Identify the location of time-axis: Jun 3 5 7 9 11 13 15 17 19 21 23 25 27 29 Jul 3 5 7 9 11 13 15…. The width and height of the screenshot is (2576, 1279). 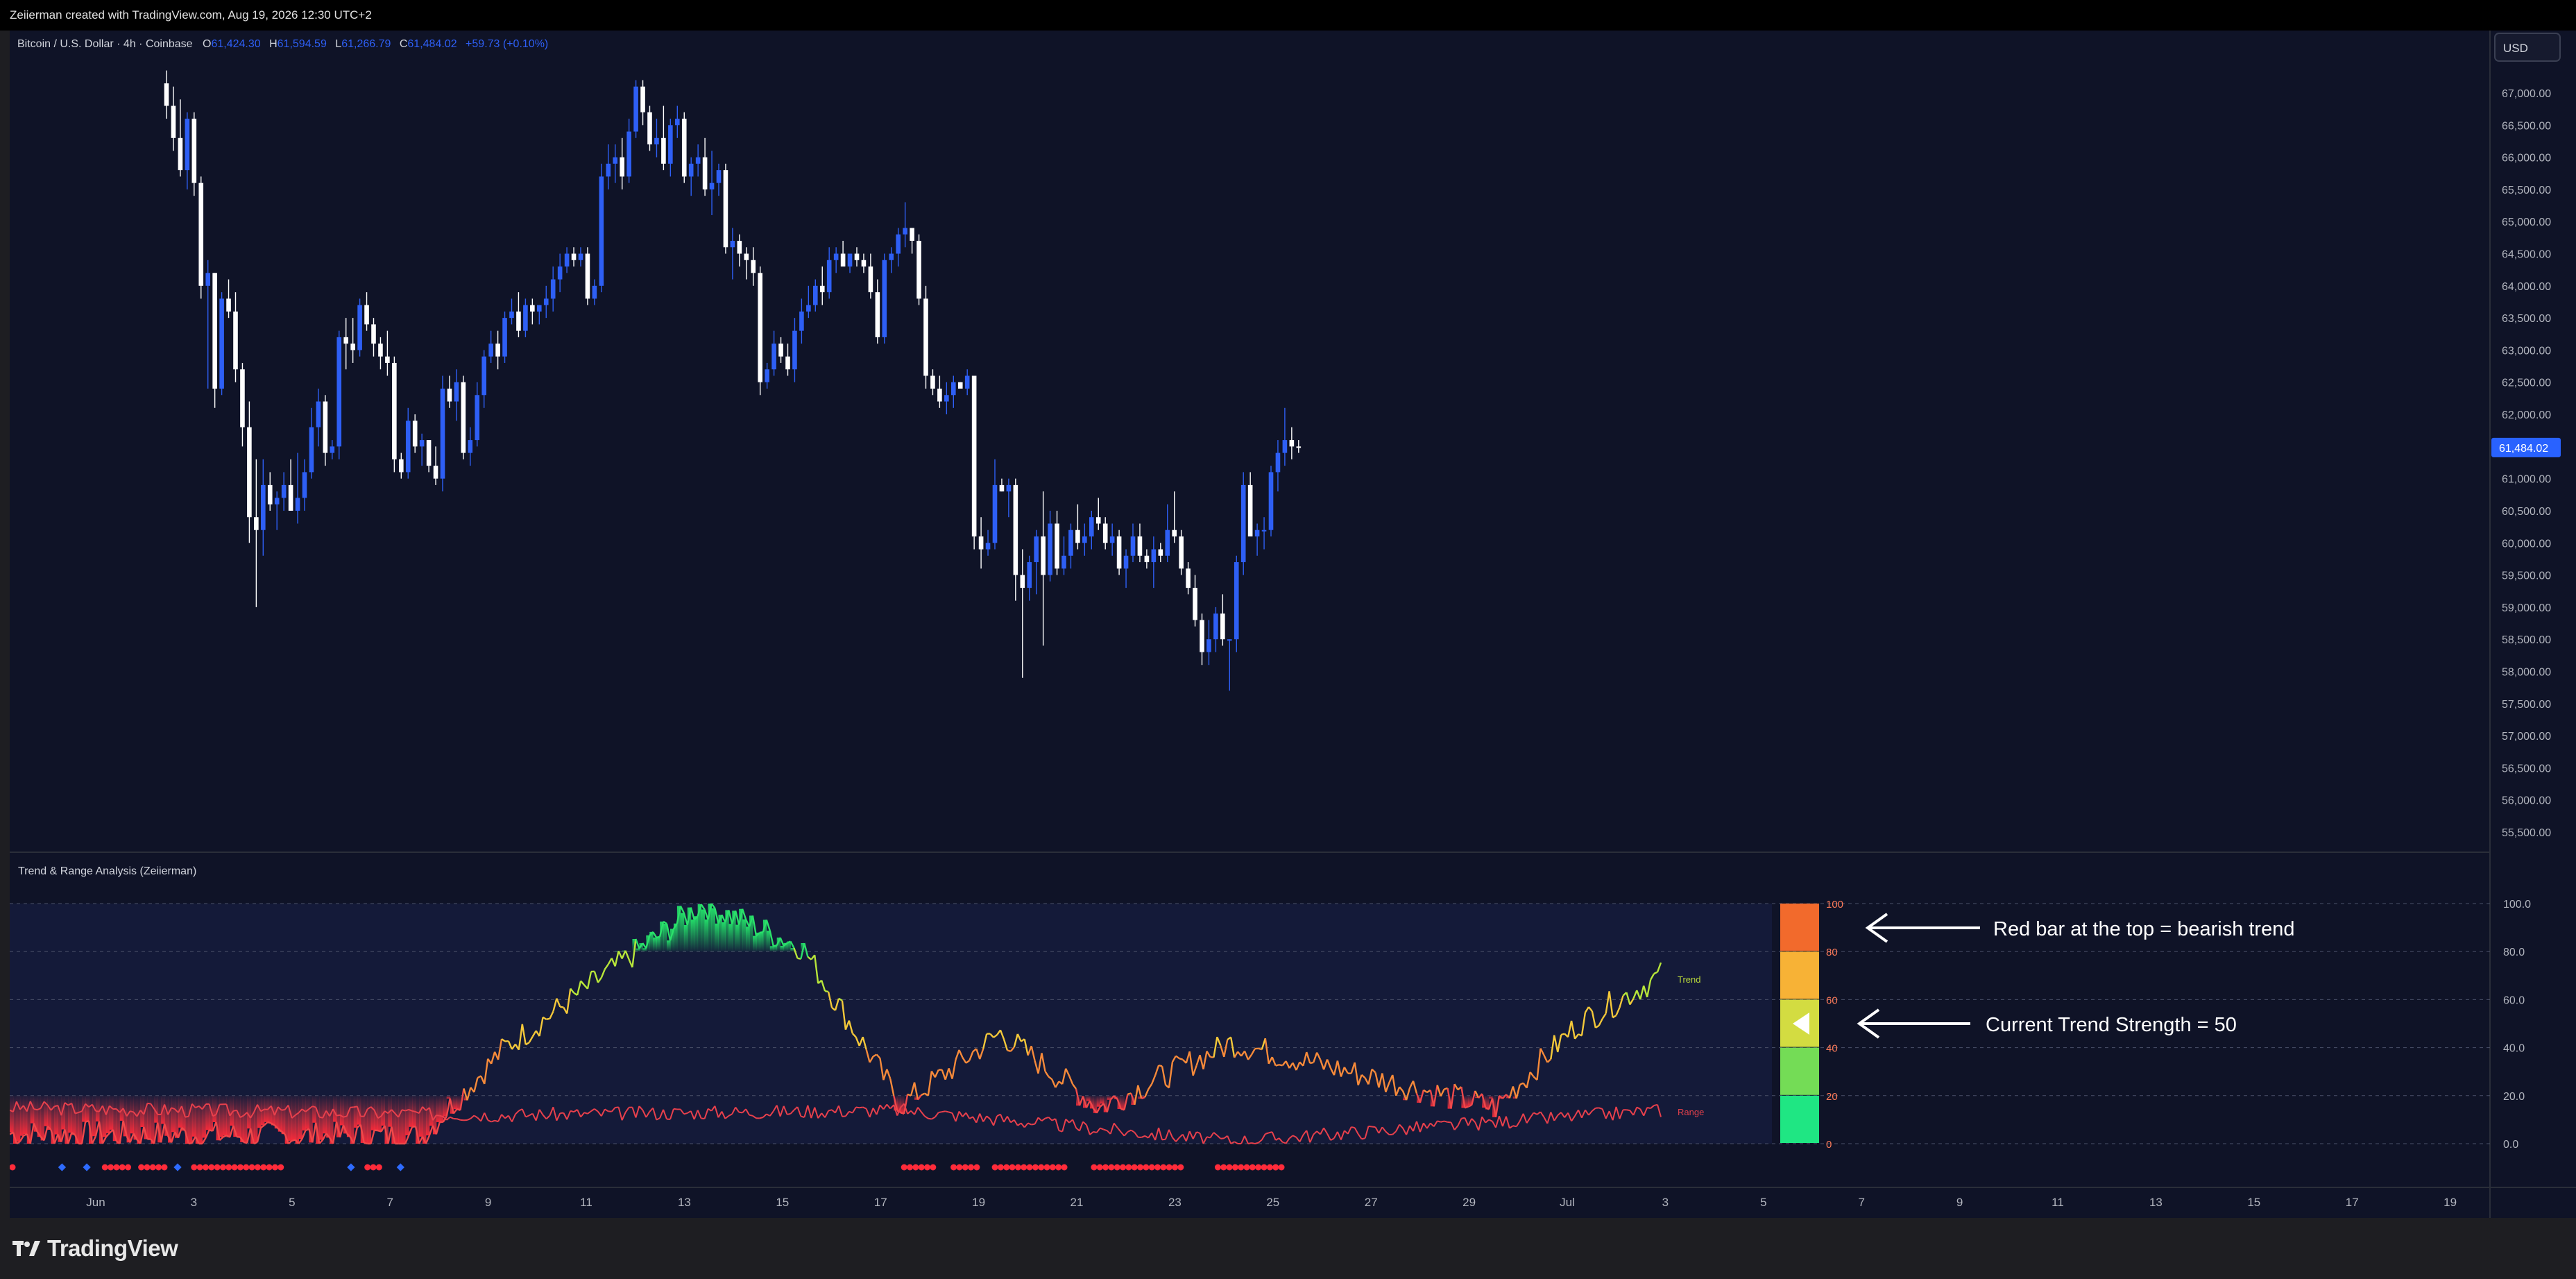
(1271, 1202).